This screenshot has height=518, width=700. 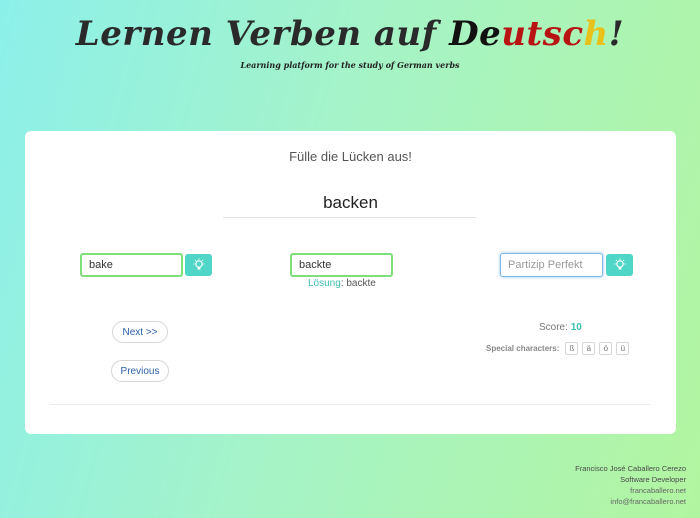 I want to click on title-word-part-red: utsc, so click(x=542, y=34).